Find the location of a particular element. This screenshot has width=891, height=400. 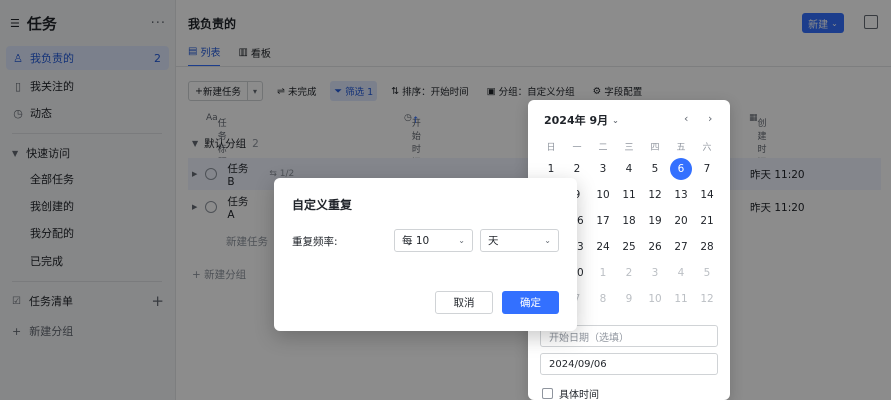

dialog-title: 自定义重复 is located at coordinates (322, 205).